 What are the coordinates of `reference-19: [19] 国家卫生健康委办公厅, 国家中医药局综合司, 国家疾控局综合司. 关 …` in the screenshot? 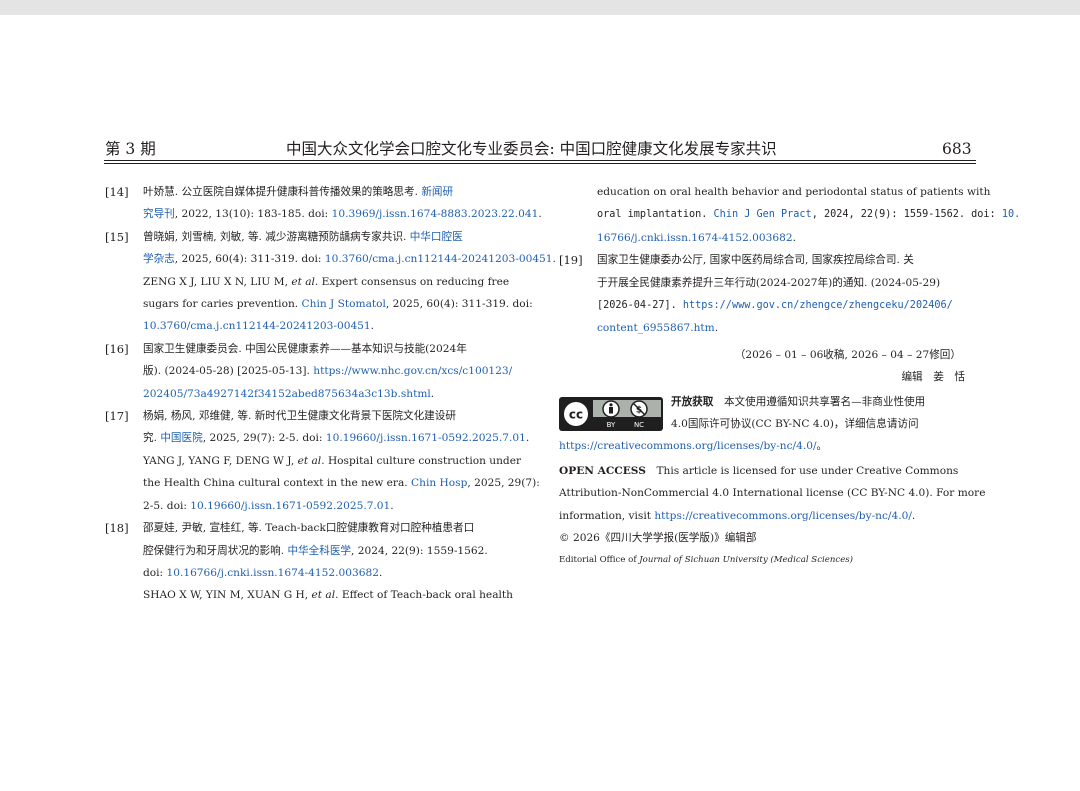 It's located at (769, 294).